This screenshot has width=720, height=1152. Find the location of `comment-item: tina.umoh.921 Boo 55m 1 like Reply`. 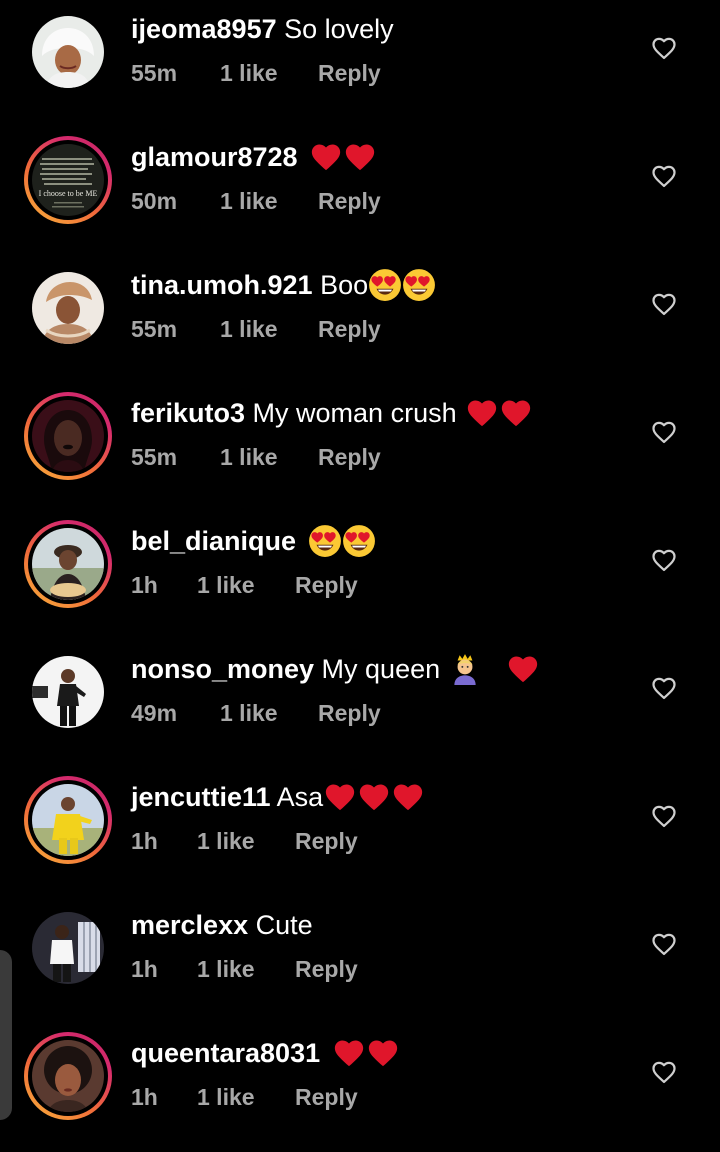

comment-item: tina.umoh.921 Boo 55m 1 like Reply is located at coordinates (360, 320).